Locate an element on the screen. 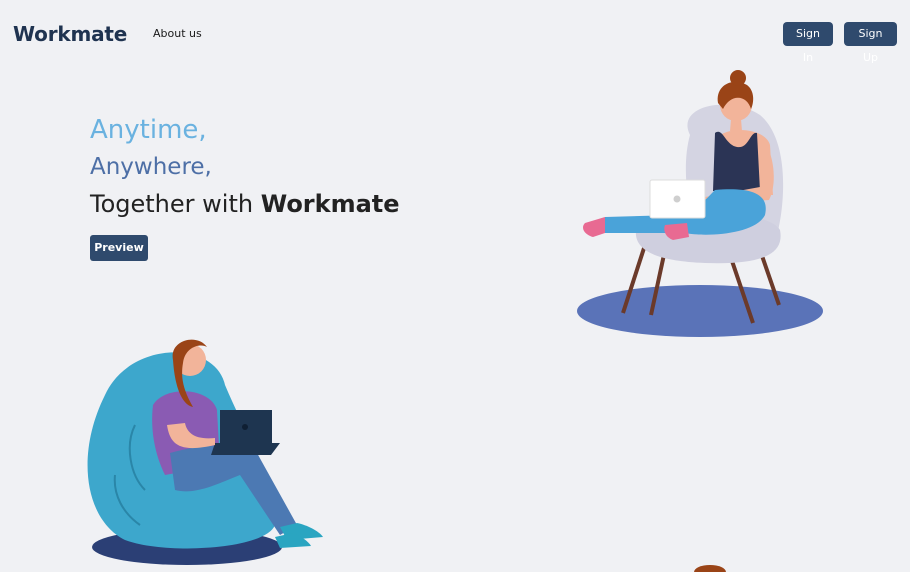 The image size is (910, 572). preview-button: Preview is located at coordinates (119, 248).